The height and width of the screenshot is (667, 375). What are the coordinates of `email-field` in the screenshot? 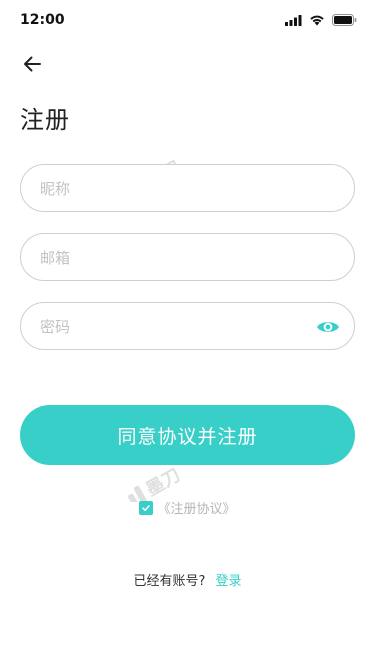 It's located at (187, 257).